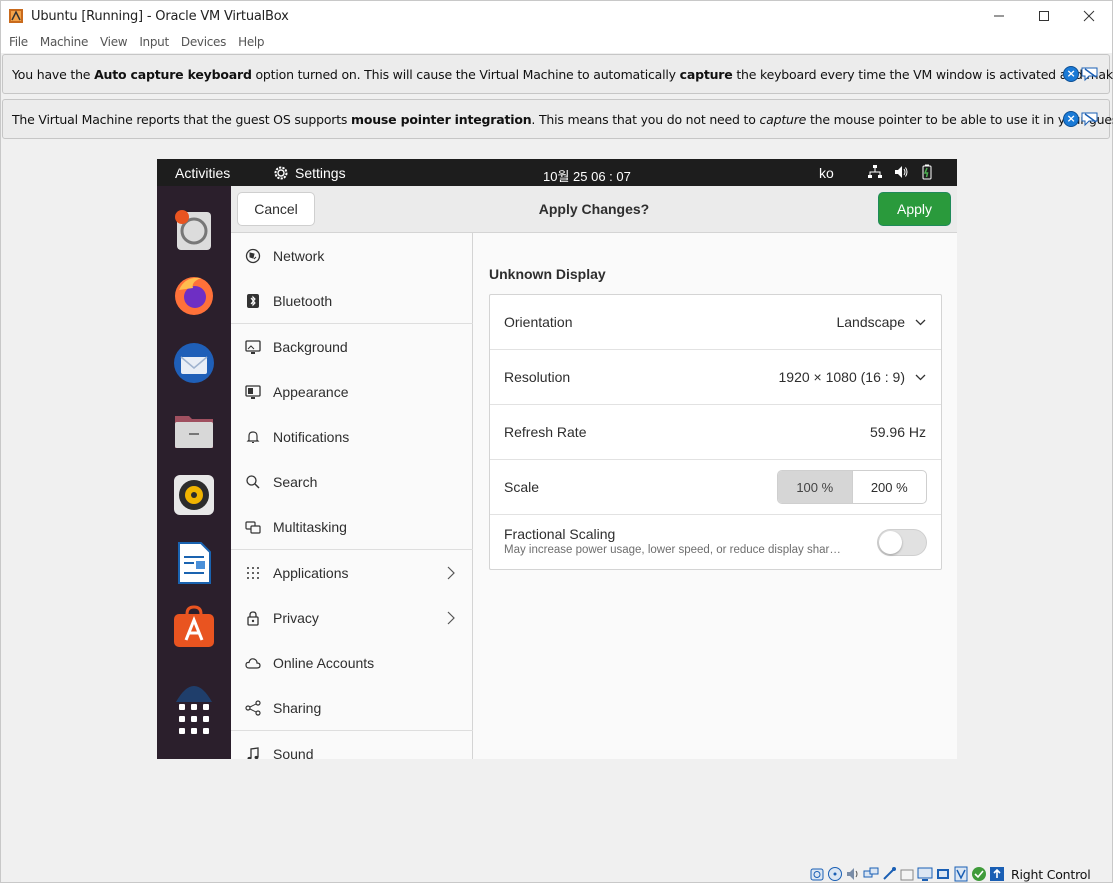  I want to click on notice-text-part: Auto capture keyboard, so click(173, 74).